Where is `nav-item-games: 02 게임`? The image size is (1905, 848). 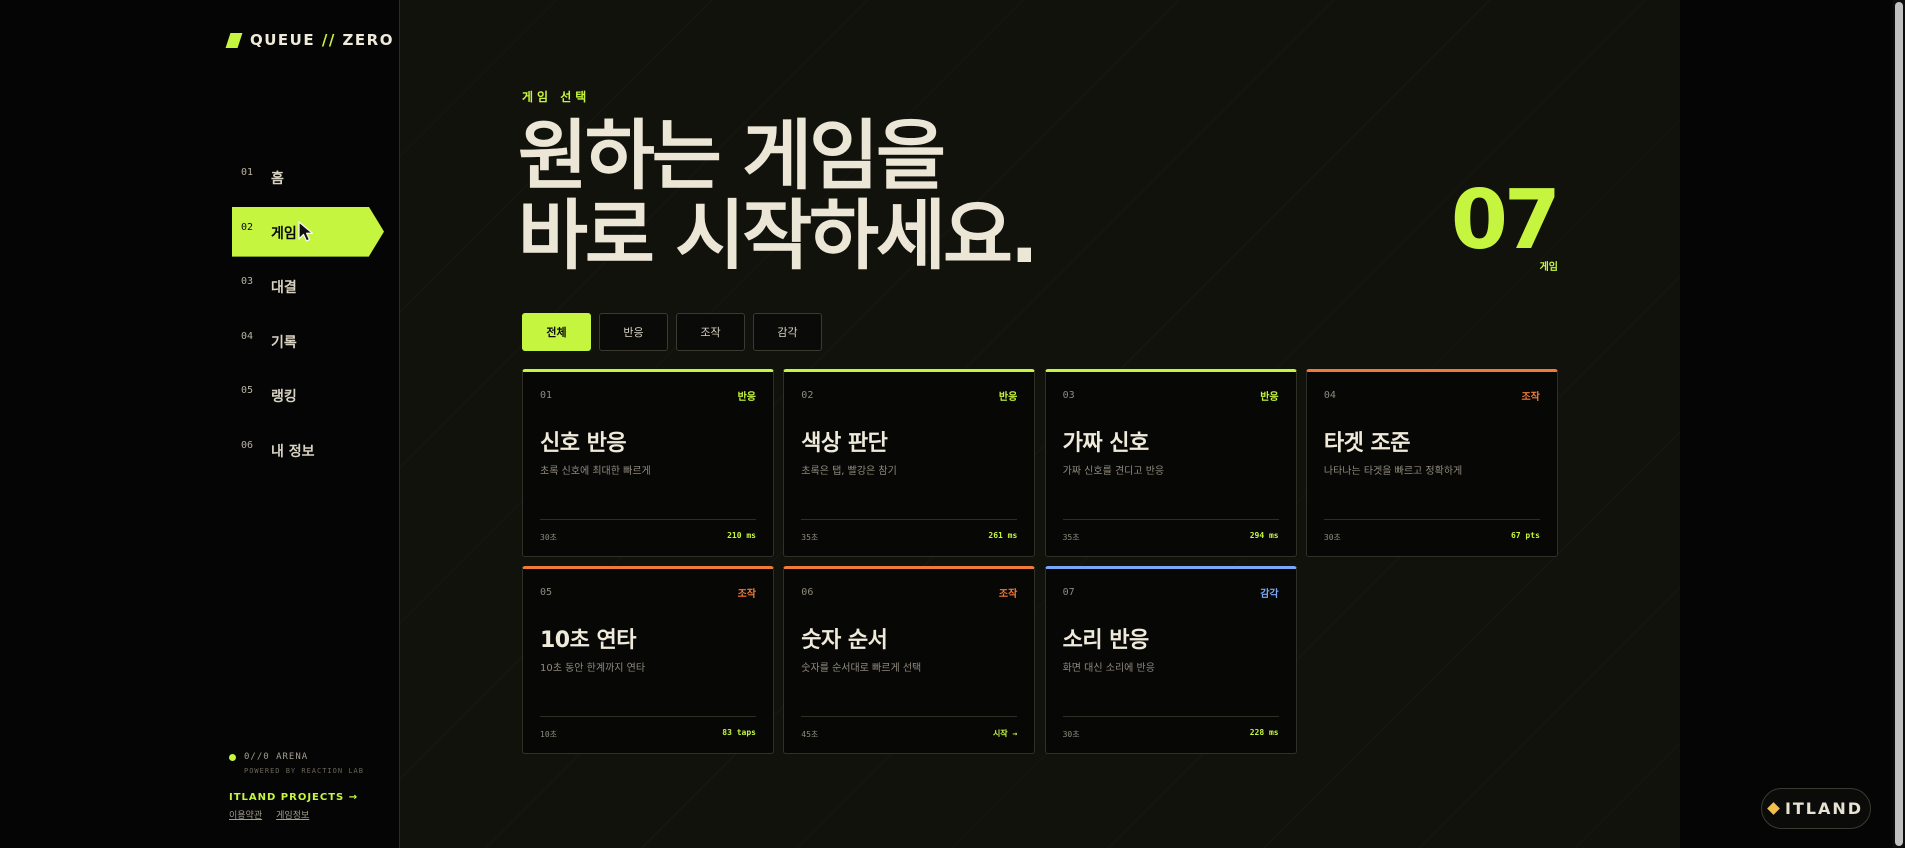 nav-item-games: 02 게임 is located at coordinates (308, 231).